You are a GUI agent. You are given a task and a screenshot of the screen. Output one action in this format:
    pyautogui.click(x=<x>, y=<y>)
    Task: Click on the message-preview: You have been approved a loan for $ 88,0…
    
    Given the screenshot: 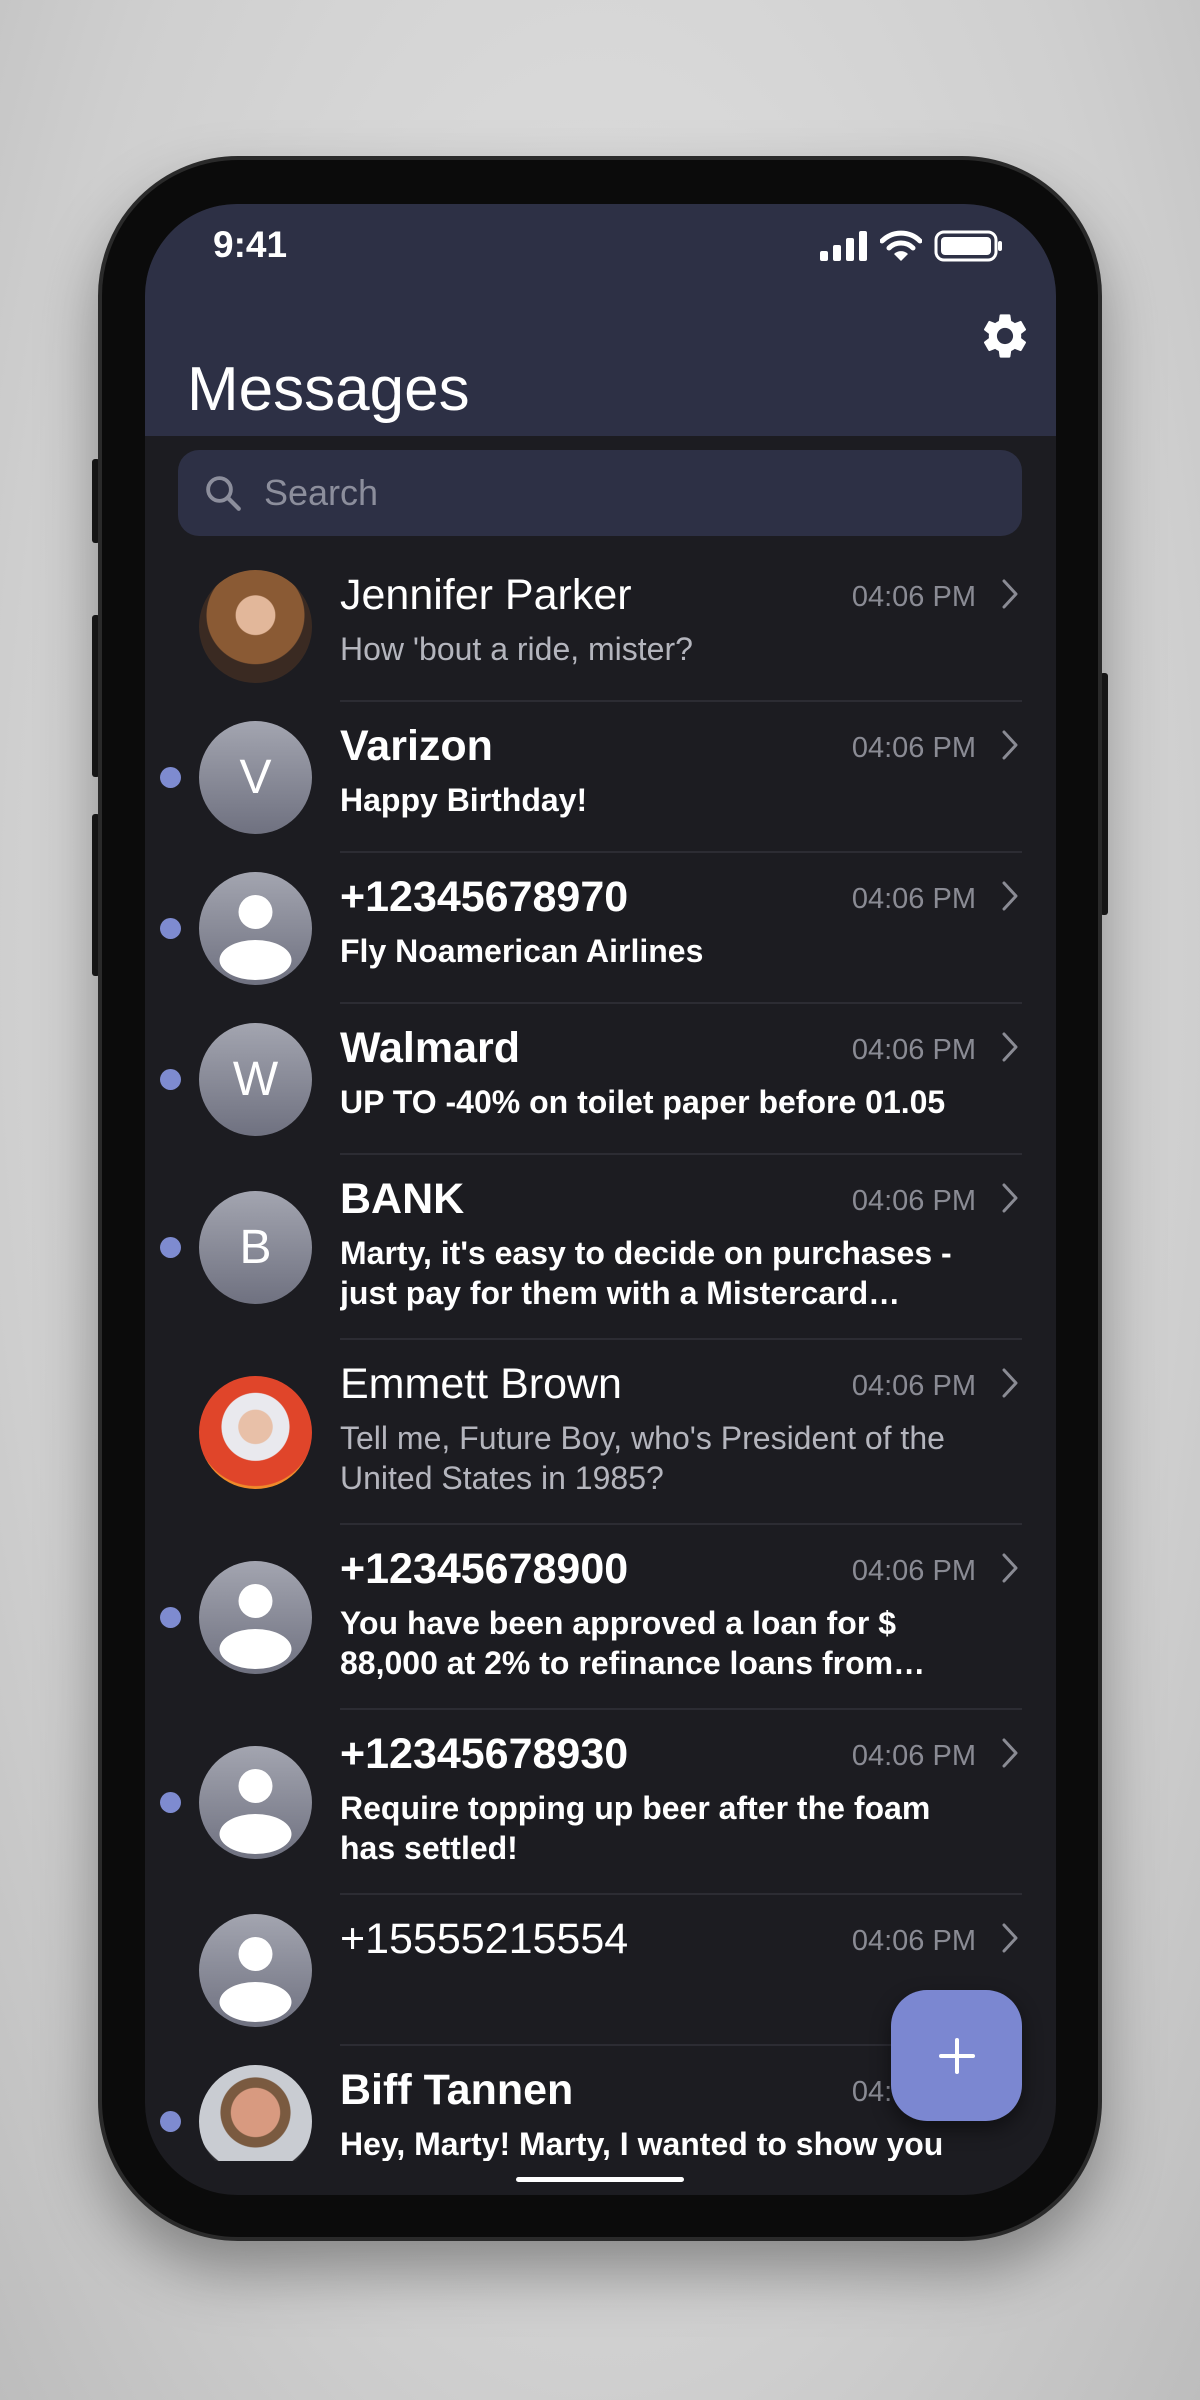 What is the action you would take?
    pyautogui.click(x=618, y=1643)
    